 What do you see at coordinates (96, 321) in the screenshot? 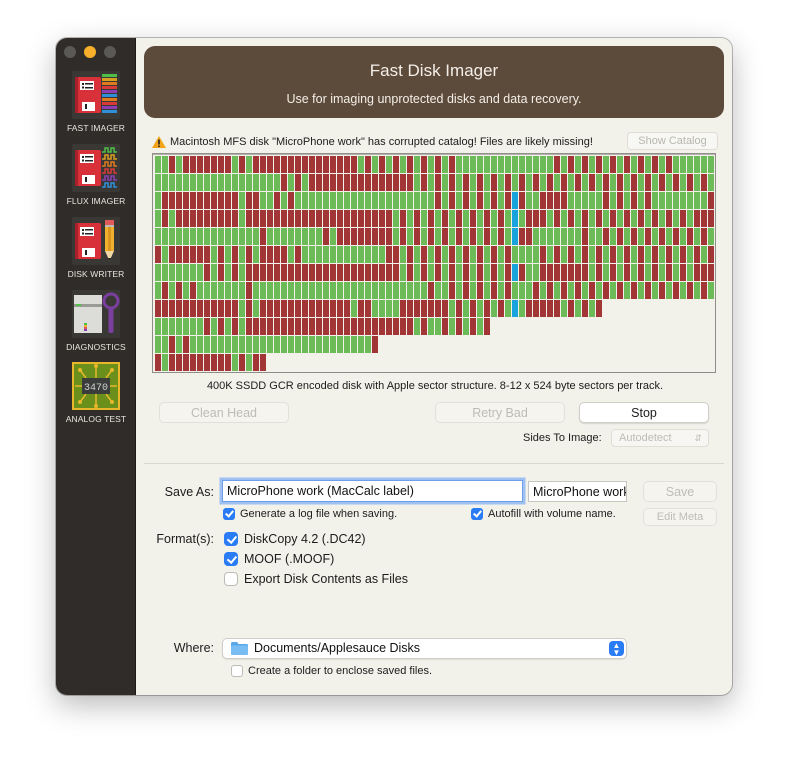
I see `sidebar-item-diagnostics: DIAGNOSTICS` at bounding box center [96, 321].